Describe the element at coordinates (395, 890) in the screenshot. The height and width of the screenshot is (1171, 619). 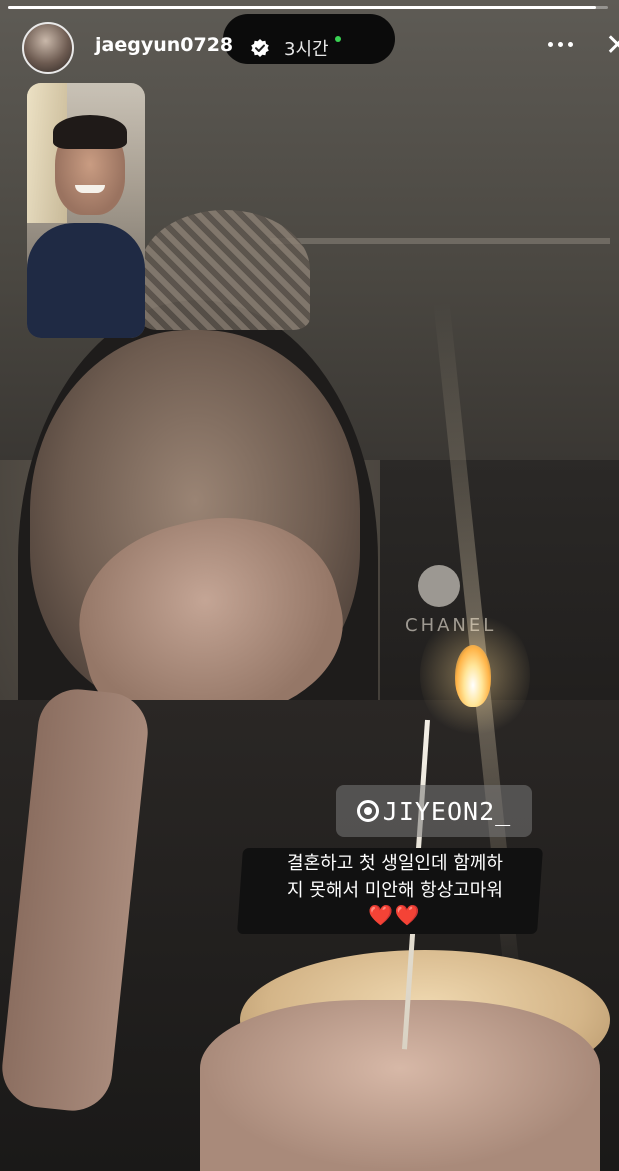
I see `caption-line-2: 지 못해서 미안해 항상고마워` at that location.